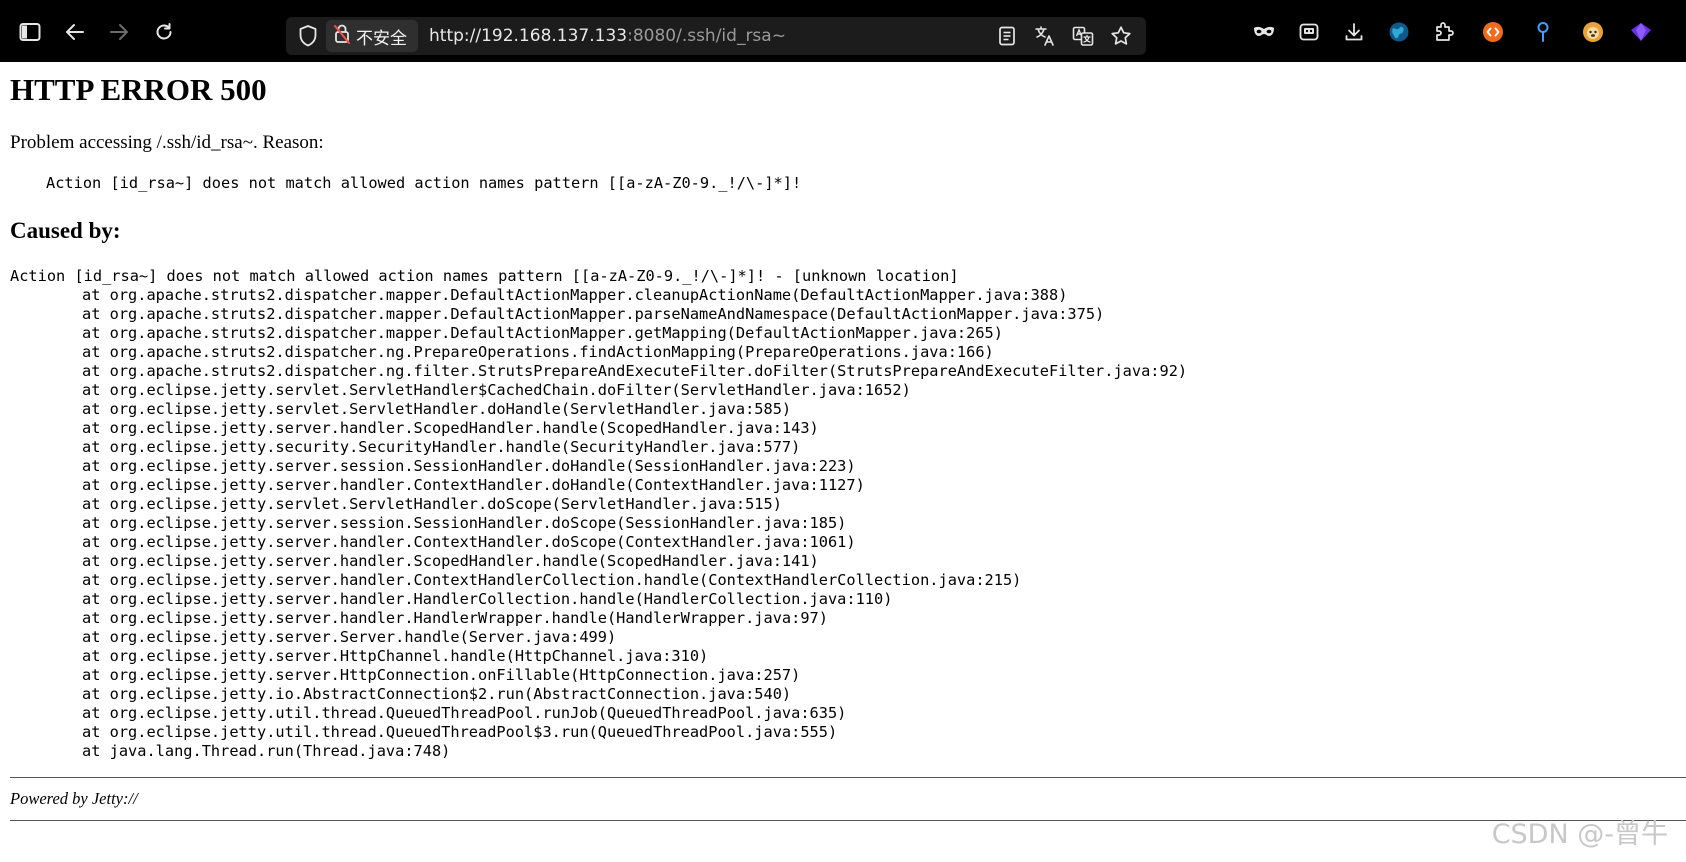  Describe the element at coordinates (1543, 32) in the screenshot. I see `location-pin-icon` at that location.